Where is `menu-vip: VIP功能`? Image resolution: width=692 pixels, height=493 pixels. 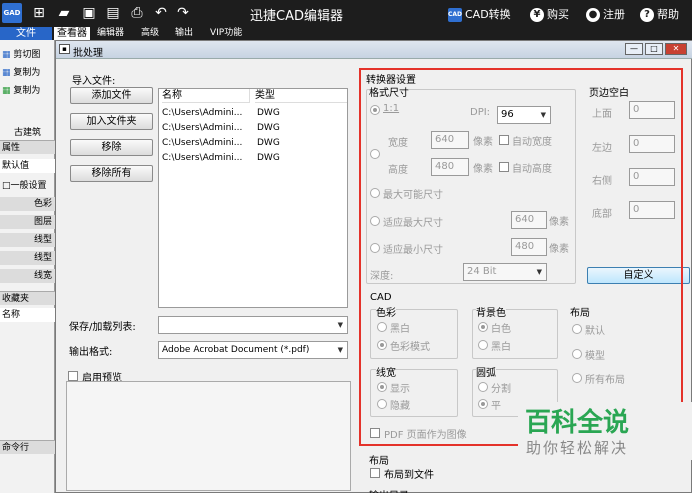 menu-vip: VIP功能 is located at coordinates (226, 33).